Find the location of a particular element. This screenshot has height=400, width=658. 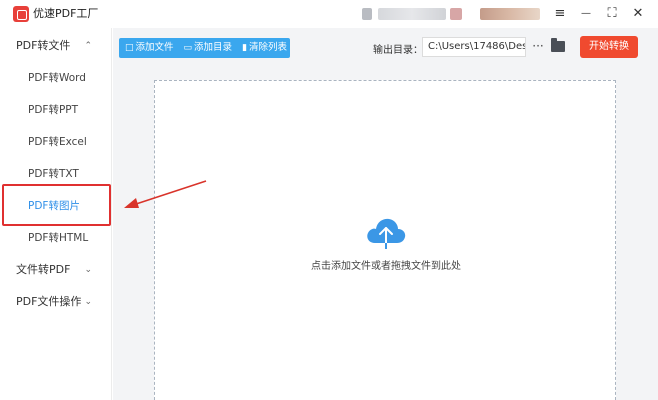

clear-list-button: ▮ 清除列表 is located at coordinates (263, 48).